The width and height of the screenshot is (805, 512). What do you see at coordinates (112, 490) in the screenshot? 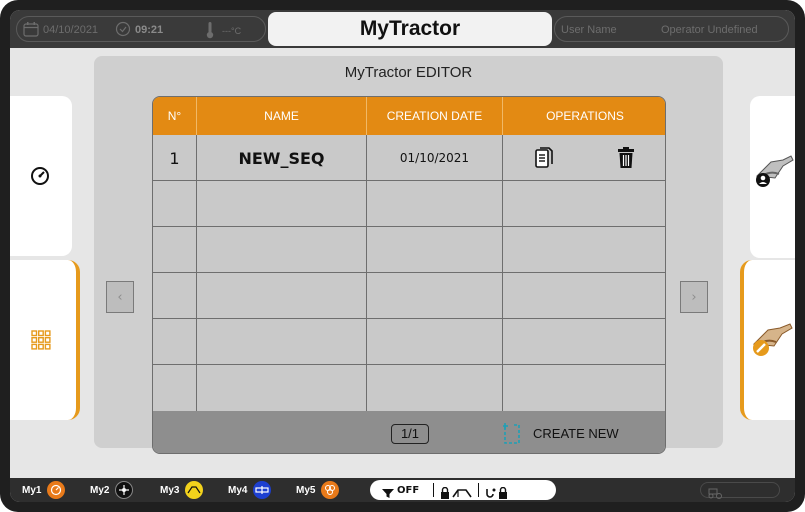
I see `my2-shortcut: My2` at bounding box center [112, 490].